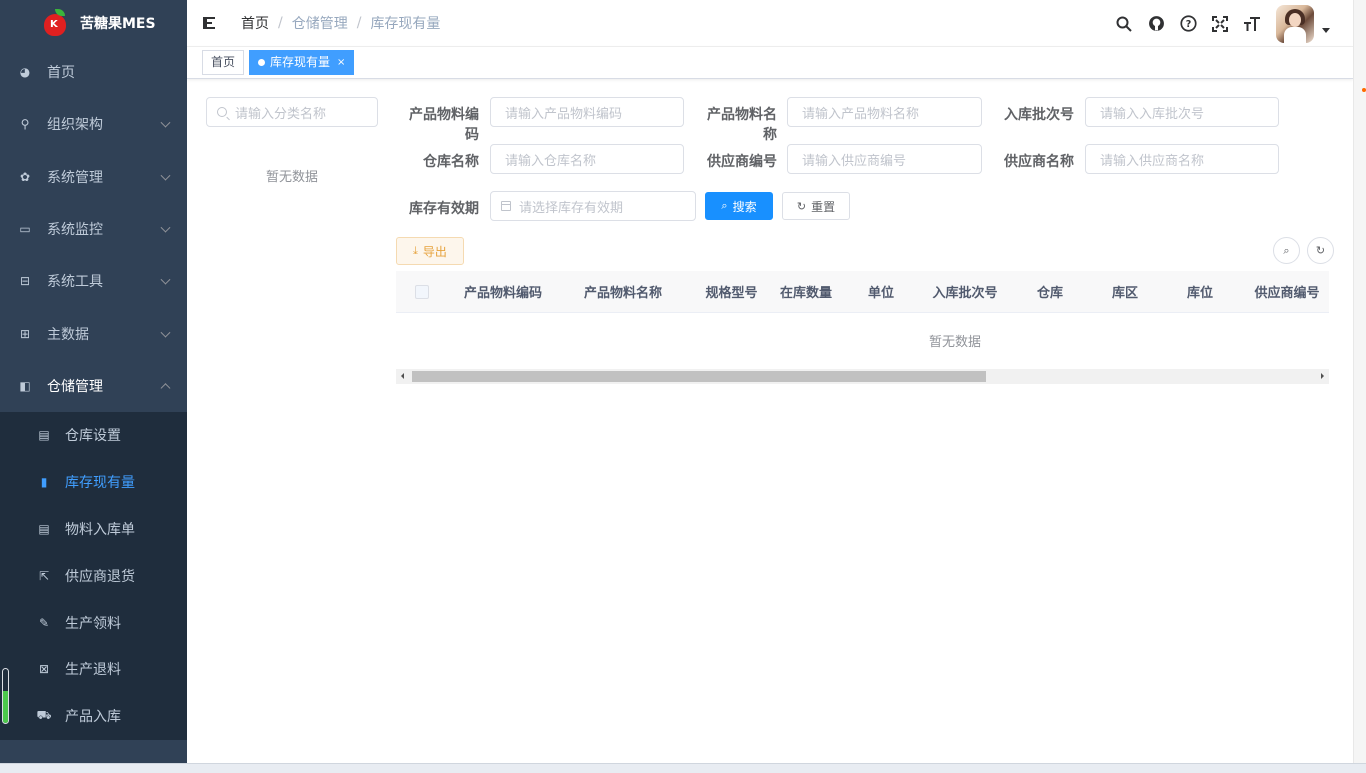 This screenshot has width=1366, height=773. What do you see at coordinates (1295, 23) in the screenshot?
I see `avatar` at bounding box center [1295, 23].